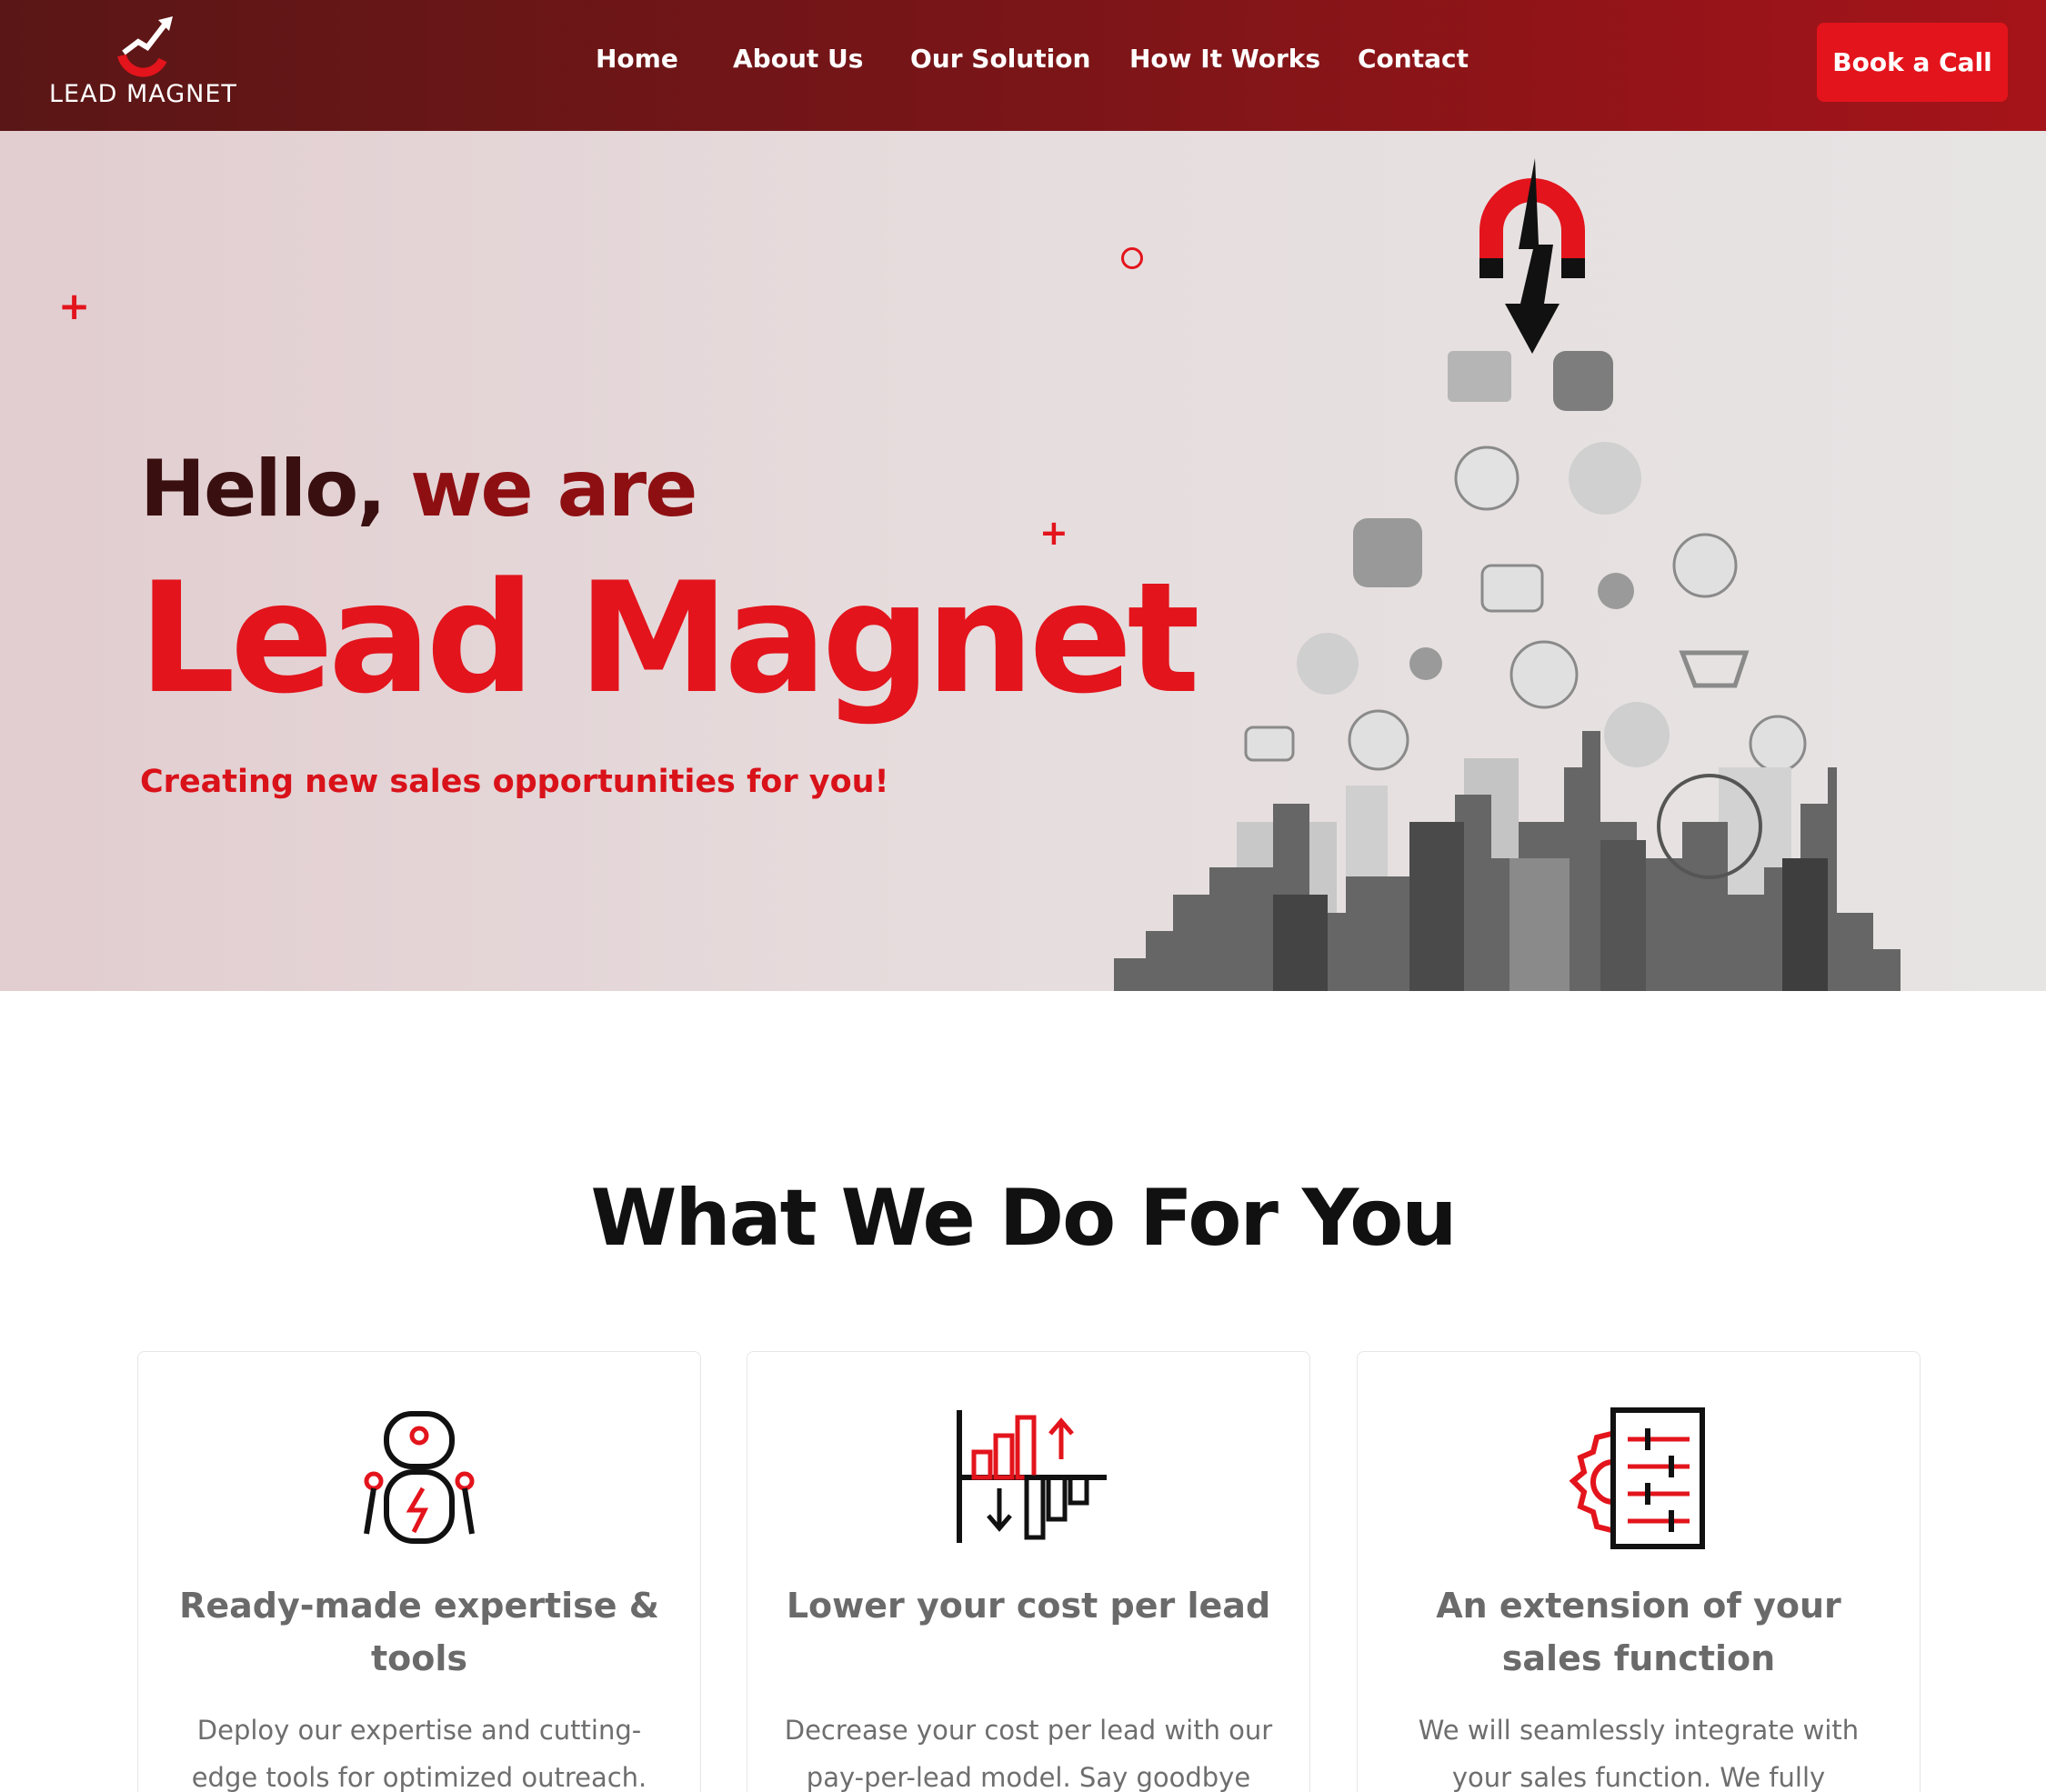  What do you see at coordinates (419, 1632) in the screenshot?
I see `service-card-title: Ready-made expertise & tools` at bounding box center [419, 1632].